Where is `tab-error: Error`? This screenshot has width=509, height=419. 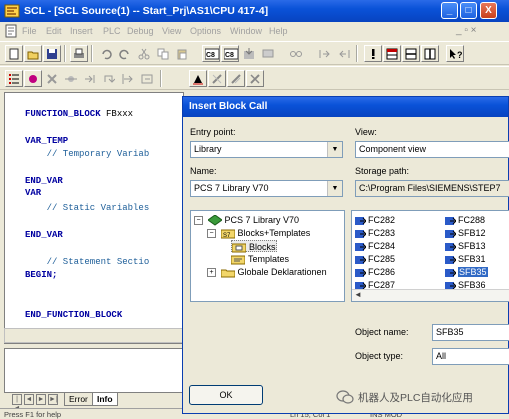
tab-error: Error is located at coordinates (78, 399).